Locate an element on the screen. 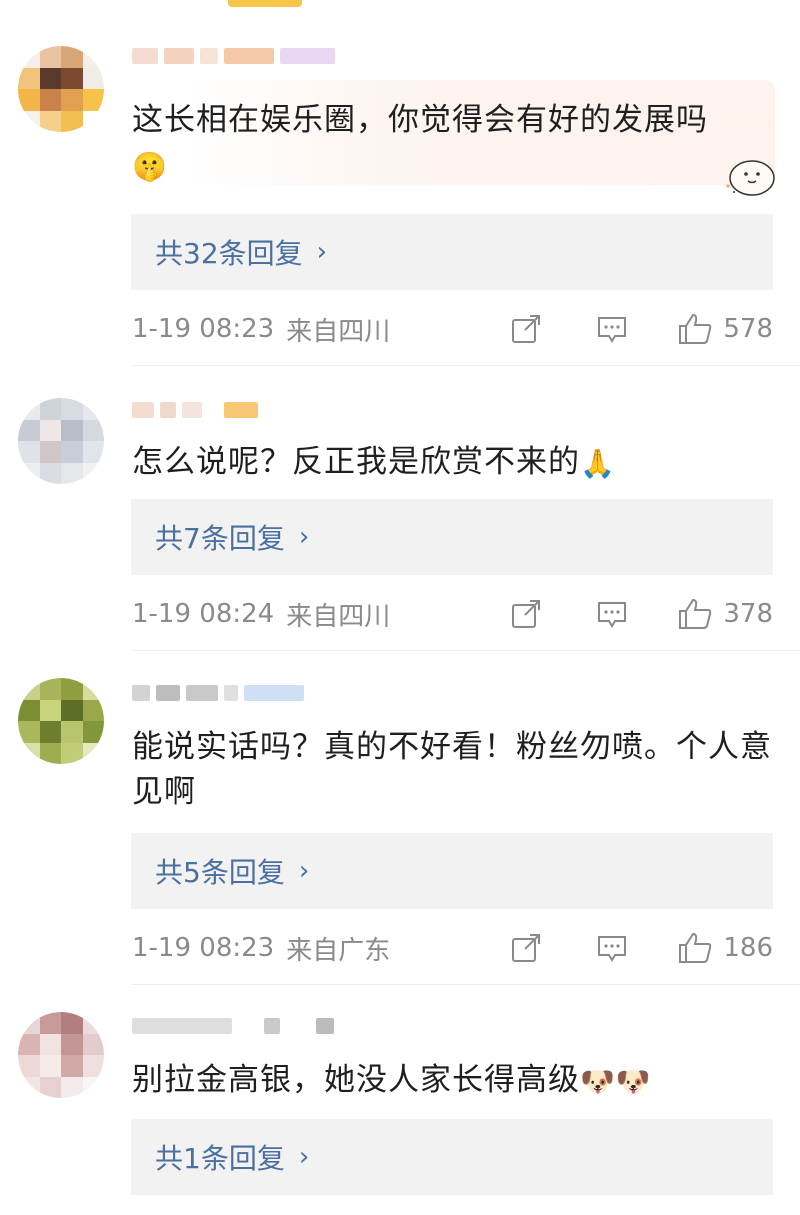 This screenshot has height=1215, width=800. view-replies-button: 共5条回复 › is located at coordinates (452, 871).